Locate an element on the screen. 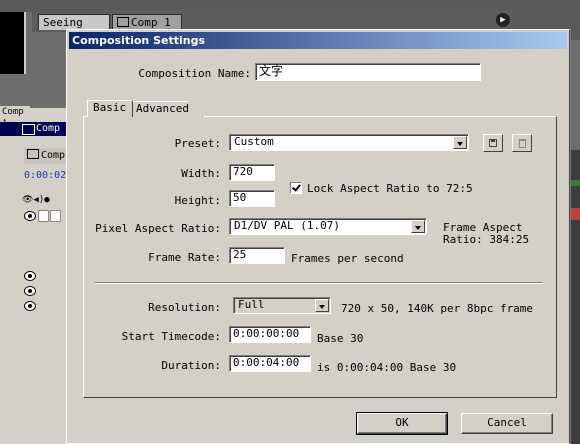  composition-name-input: 文字 is located at coordinates (368, 72).